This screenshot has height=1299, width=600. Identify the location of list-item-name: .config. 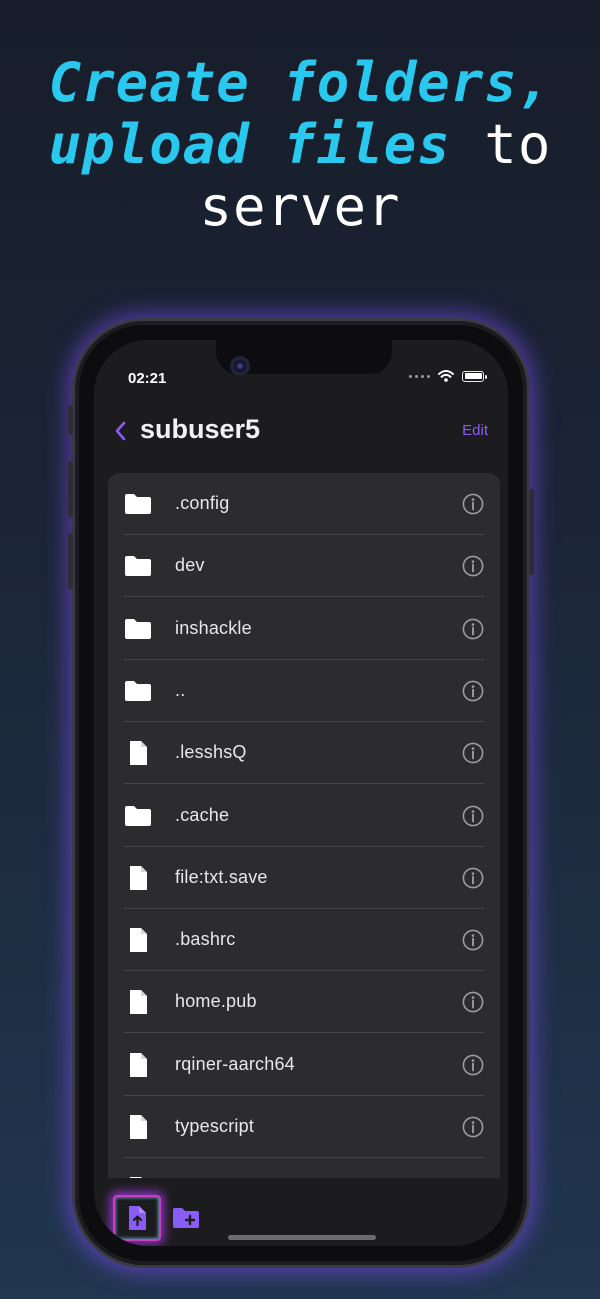
(202, 503).